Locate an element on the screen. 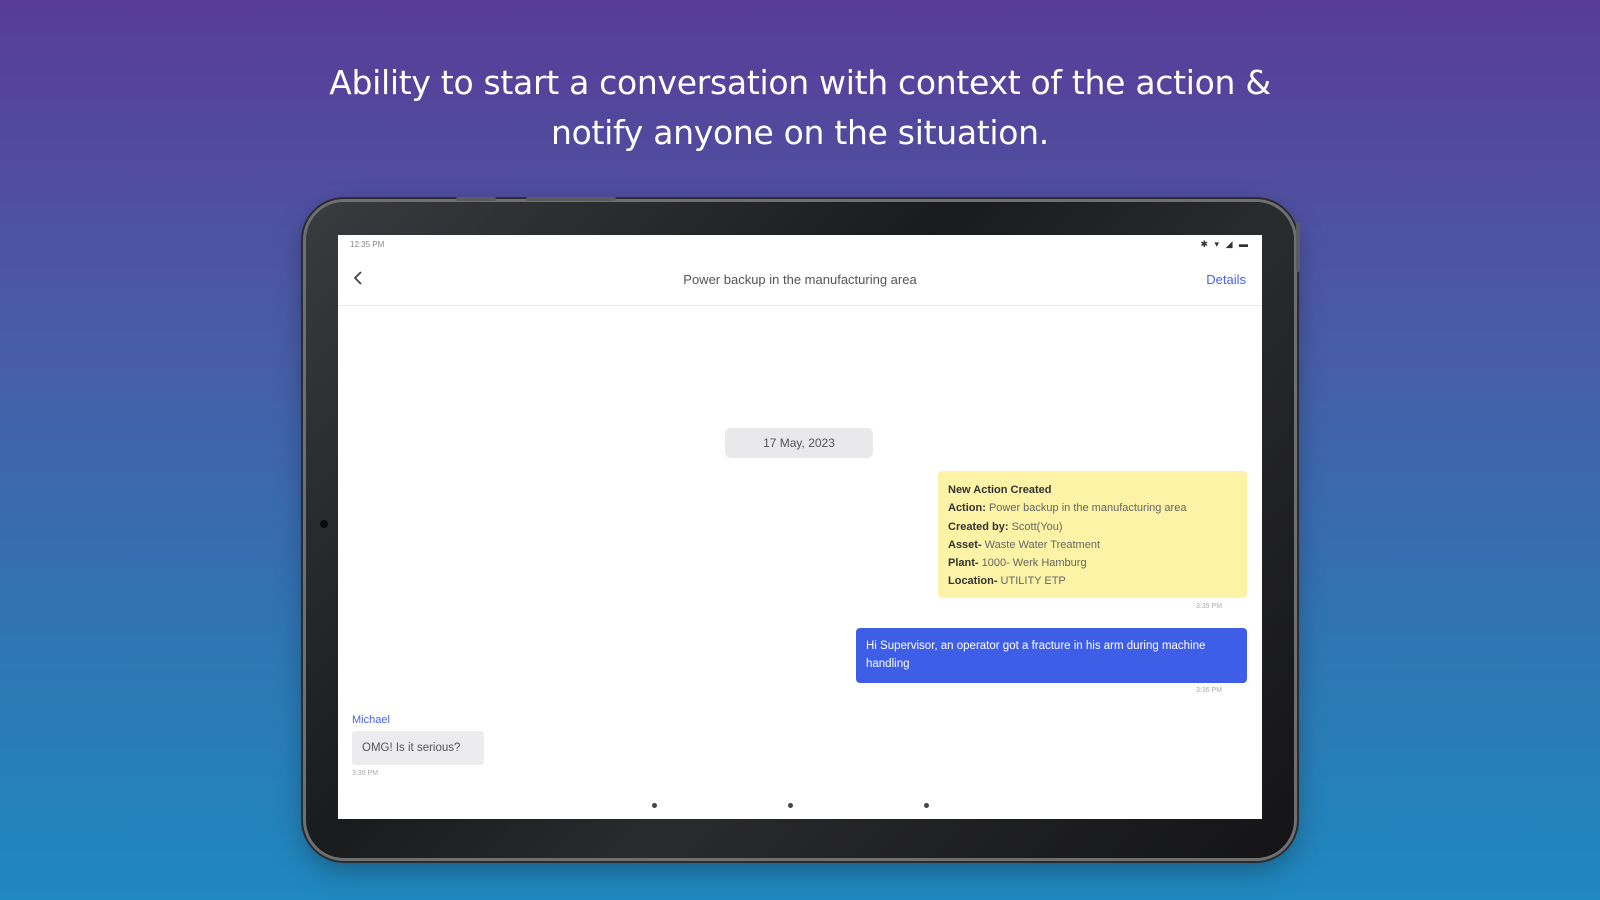 The height and width of the screenshot is (900, 1600). camera-dot is located at coordinates (324, 524).